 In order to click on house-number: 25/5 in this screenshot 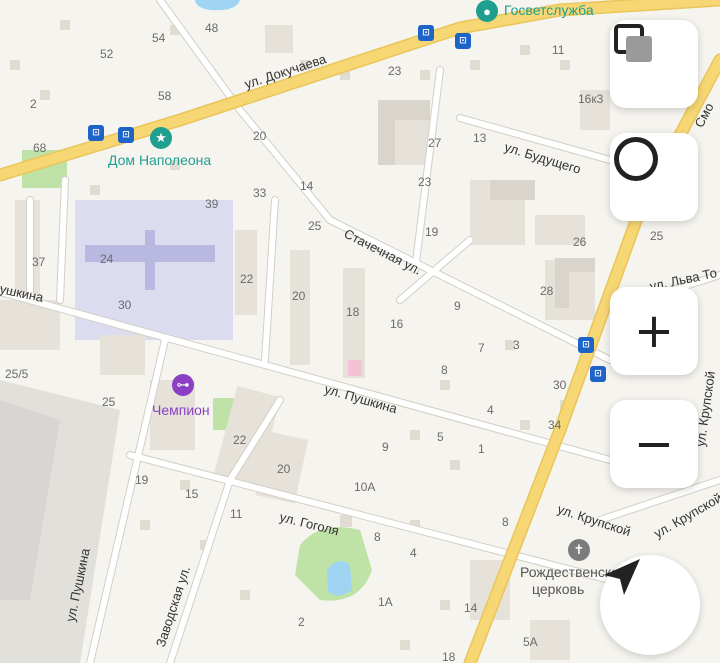, I will do `click(17, 374)`.